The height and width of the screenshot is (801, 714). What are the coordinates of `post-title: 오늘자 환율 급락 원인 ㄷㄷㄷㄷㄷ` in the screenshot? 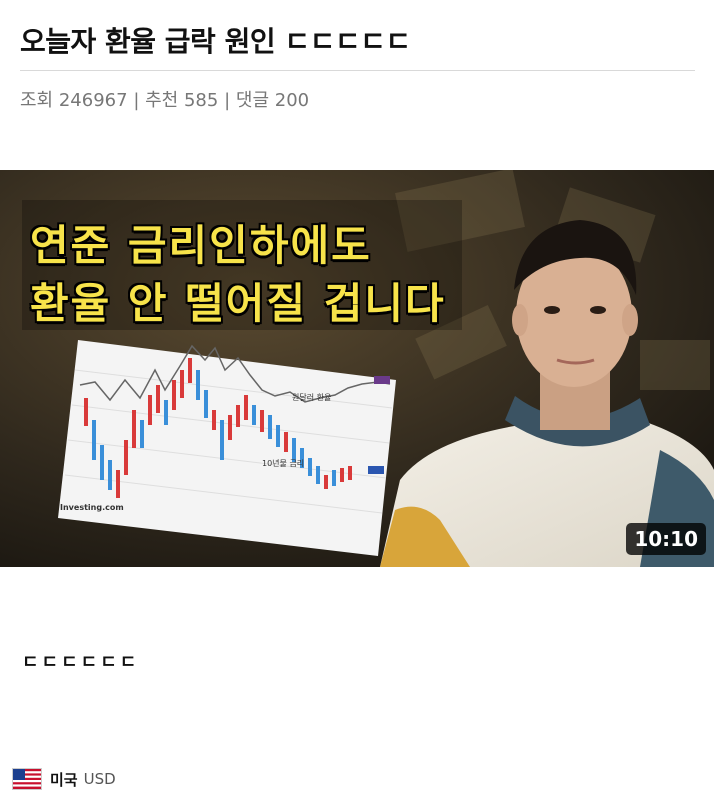 It's located at (215, 41).